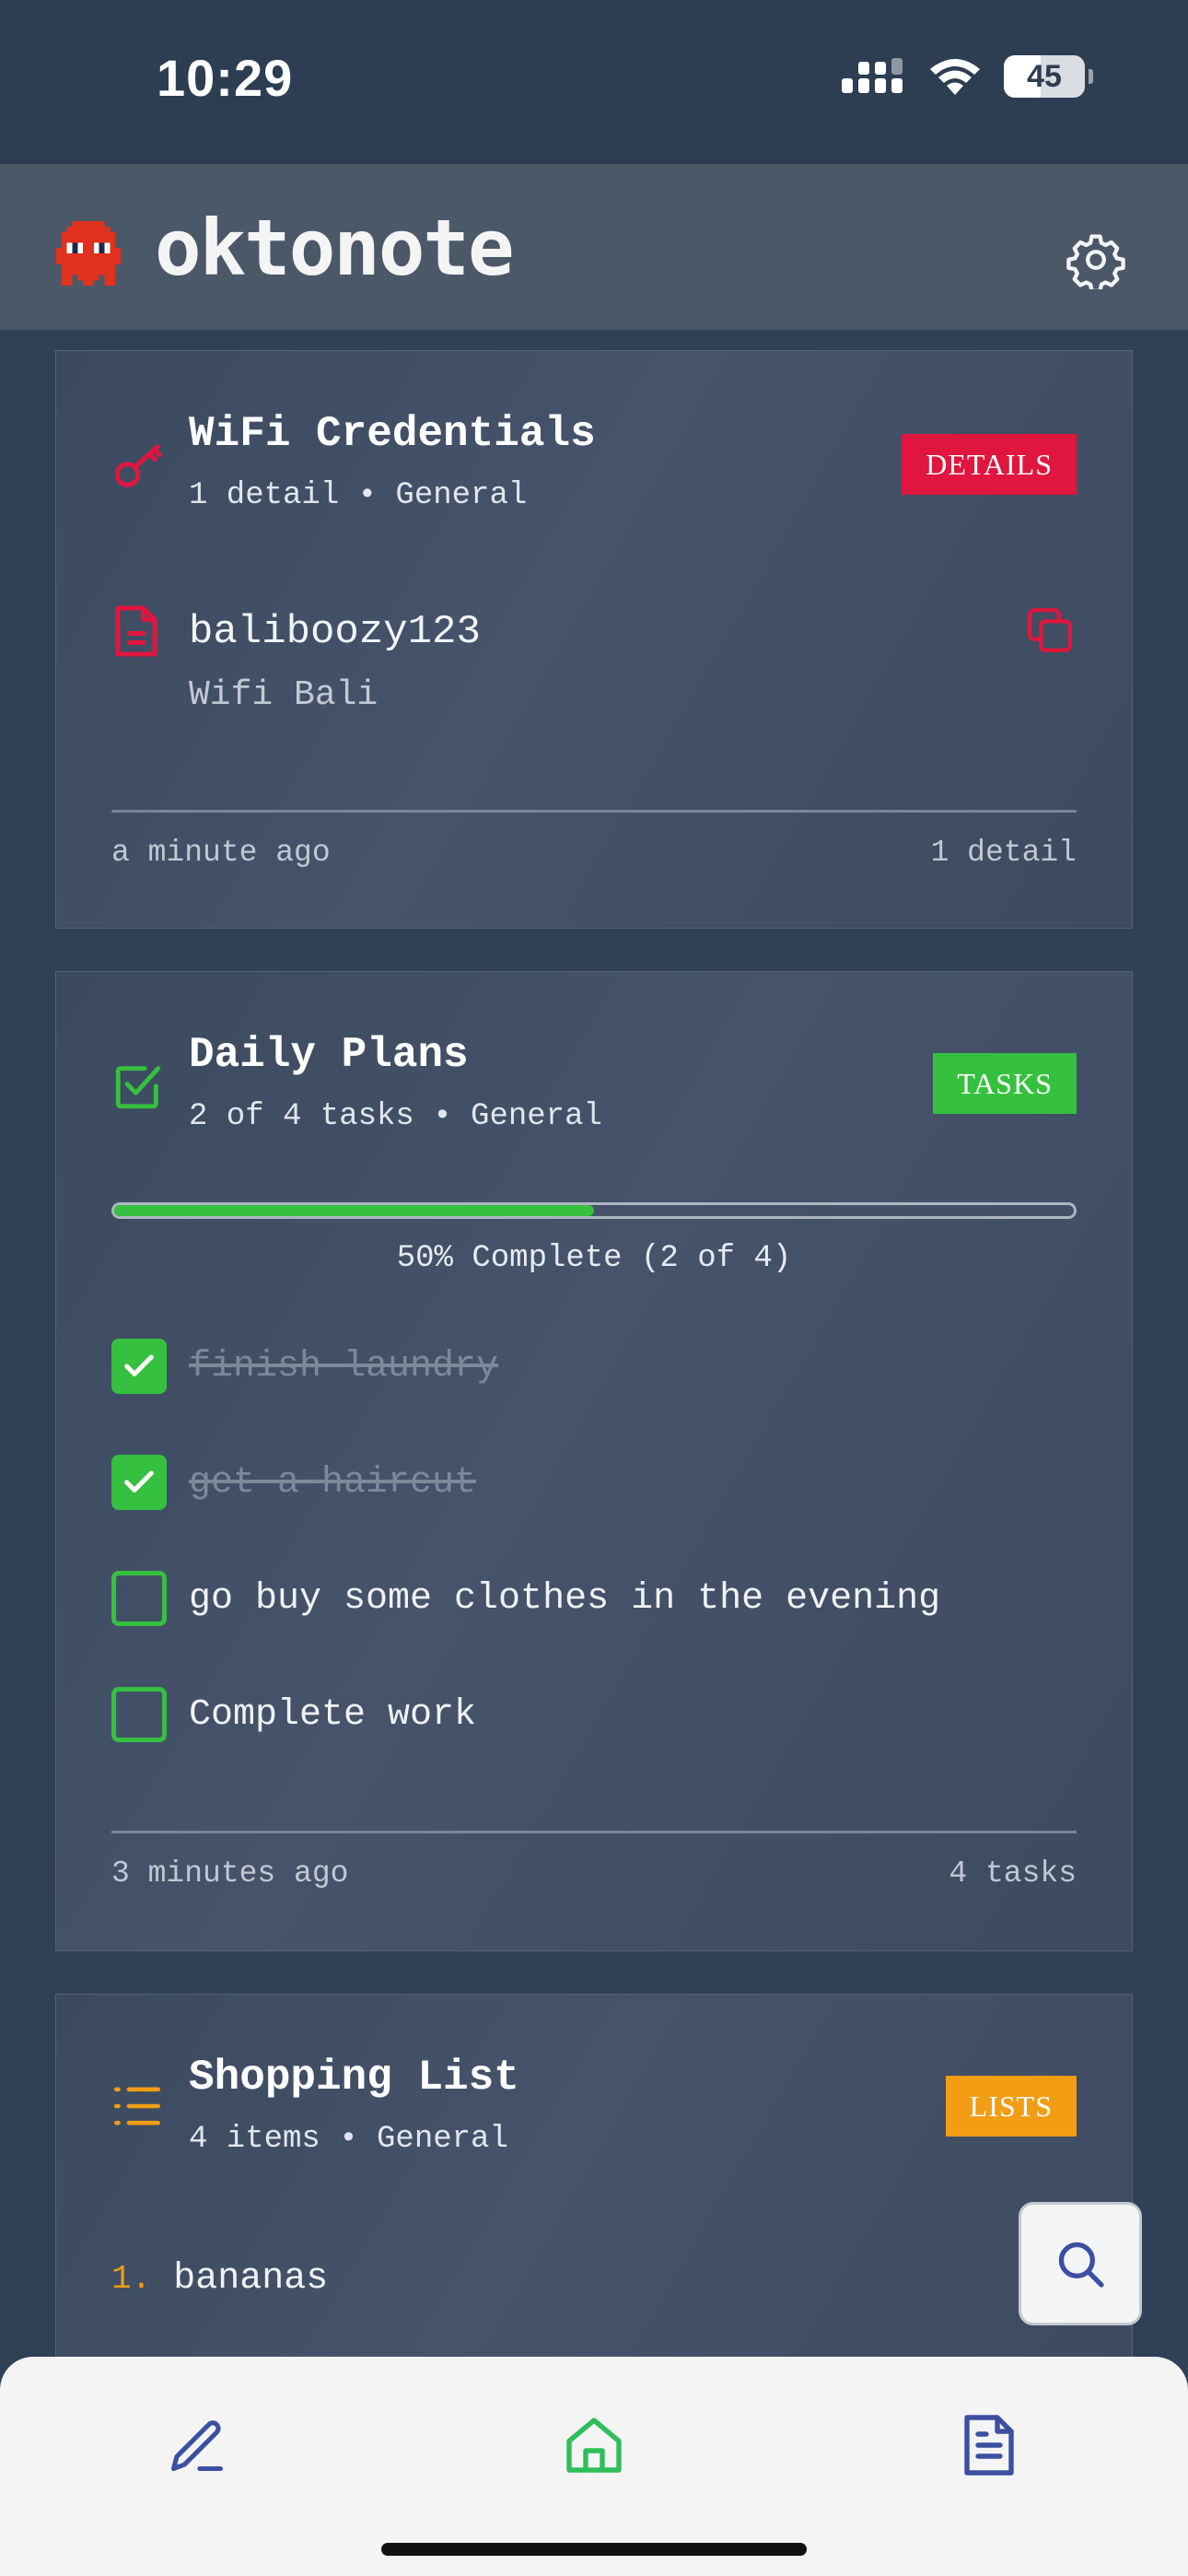 This screenshot has height=2576, width=1188. What do you see at coordinates (1044, 76) in the screenshot?
I see `battery-level: 45` at bounding box center [1044, 76].